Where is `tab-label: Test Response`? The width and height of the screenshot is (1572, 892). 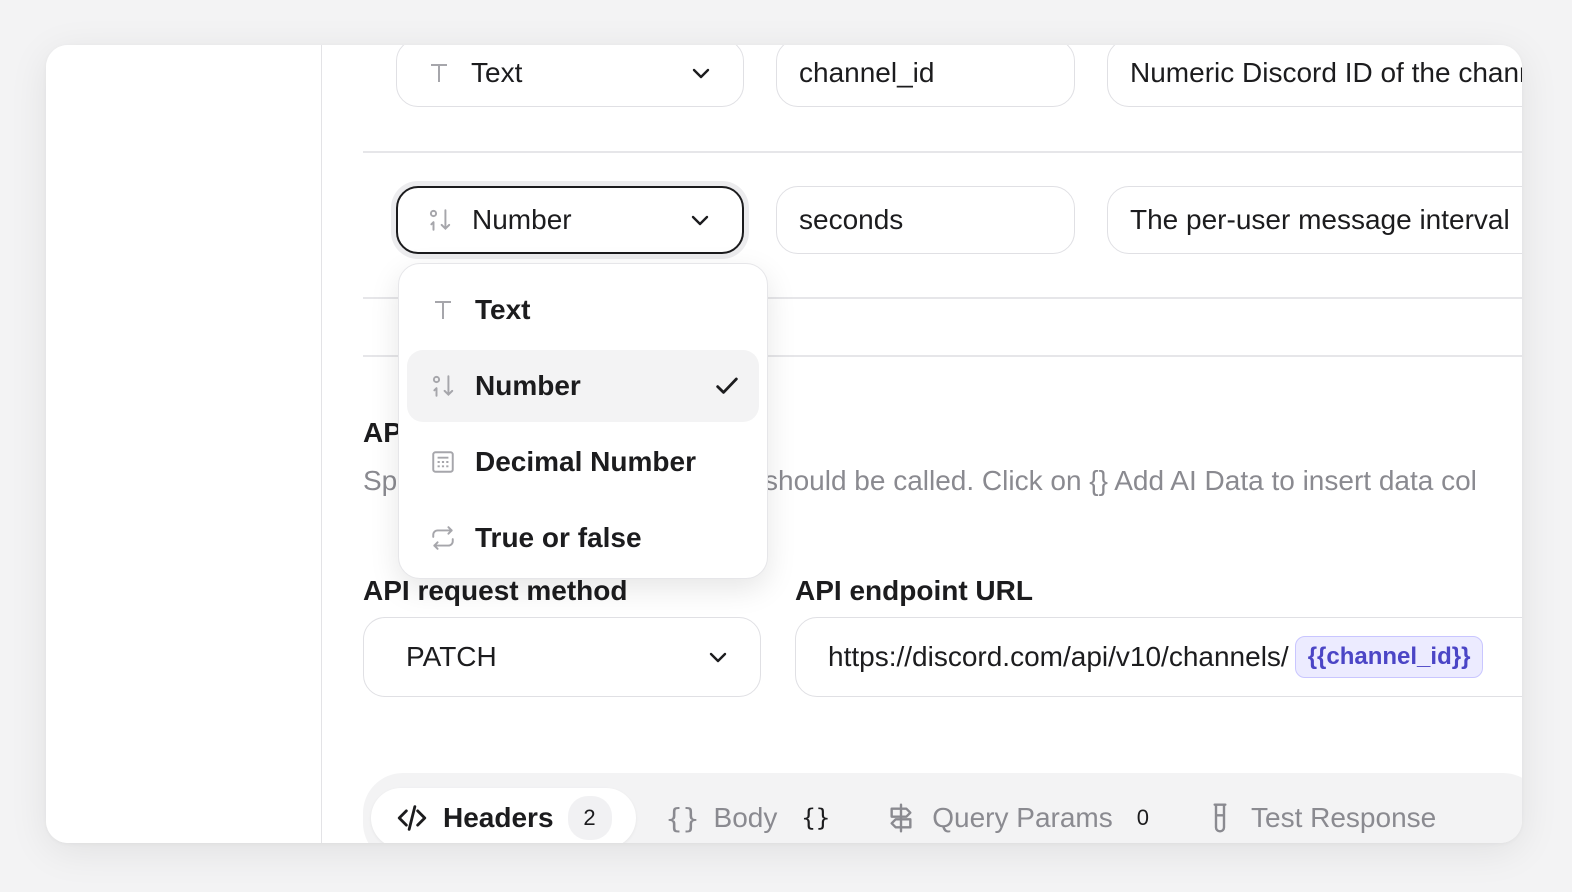
tab-label: Test Response is located at coordinates (1344, 817).